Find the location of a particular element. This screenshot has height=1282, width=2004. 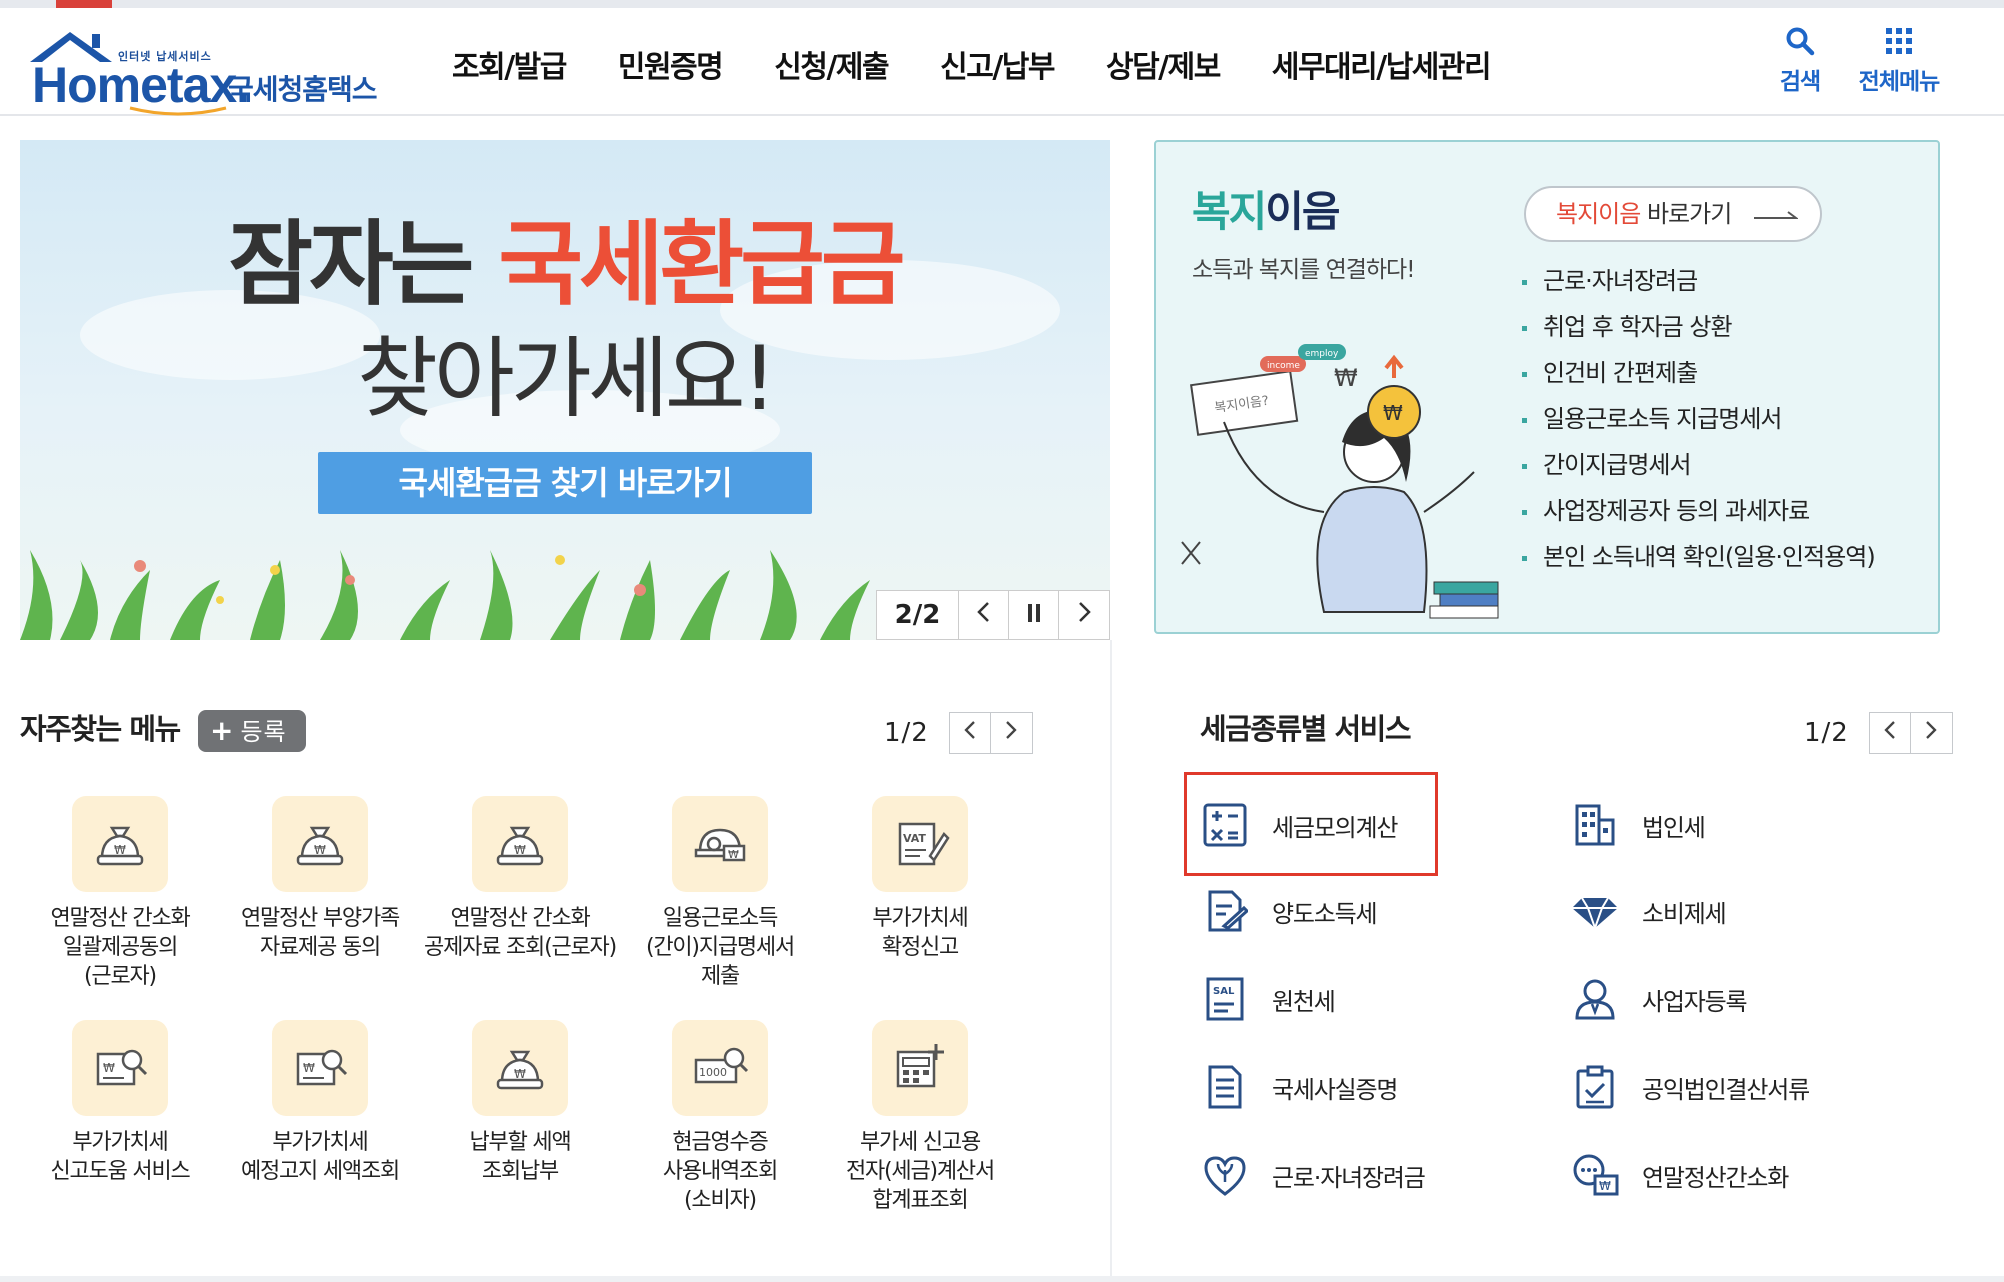

gnb-item: 민원증명 is located at coordinates (671, 68).